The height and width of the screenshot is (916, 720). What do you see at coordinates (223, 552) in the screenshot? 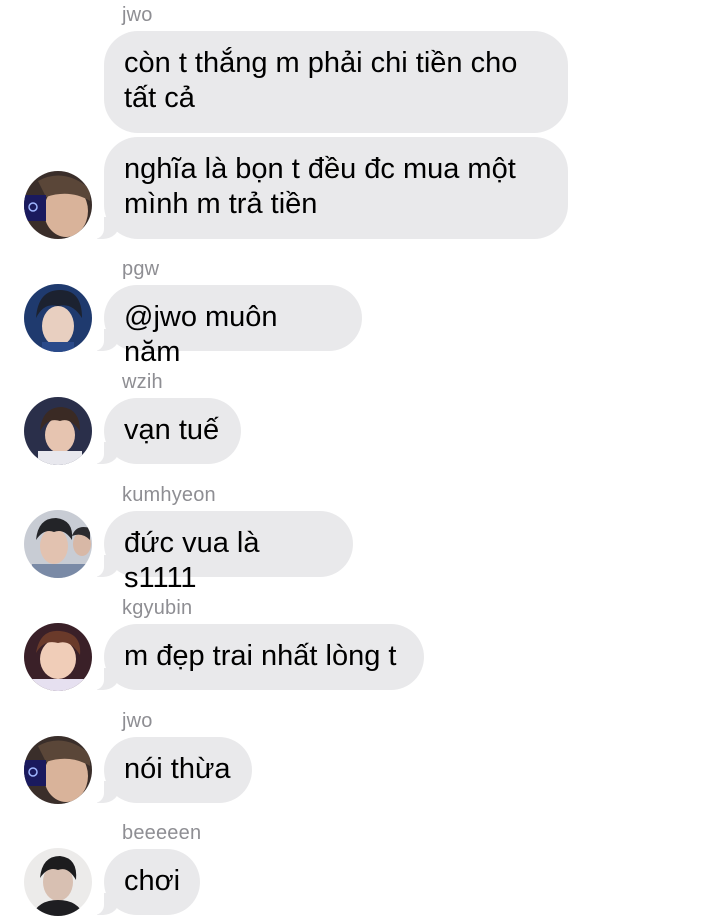
I see `message-bubble: đức vua là s1111` at bounding box center [223, 552].